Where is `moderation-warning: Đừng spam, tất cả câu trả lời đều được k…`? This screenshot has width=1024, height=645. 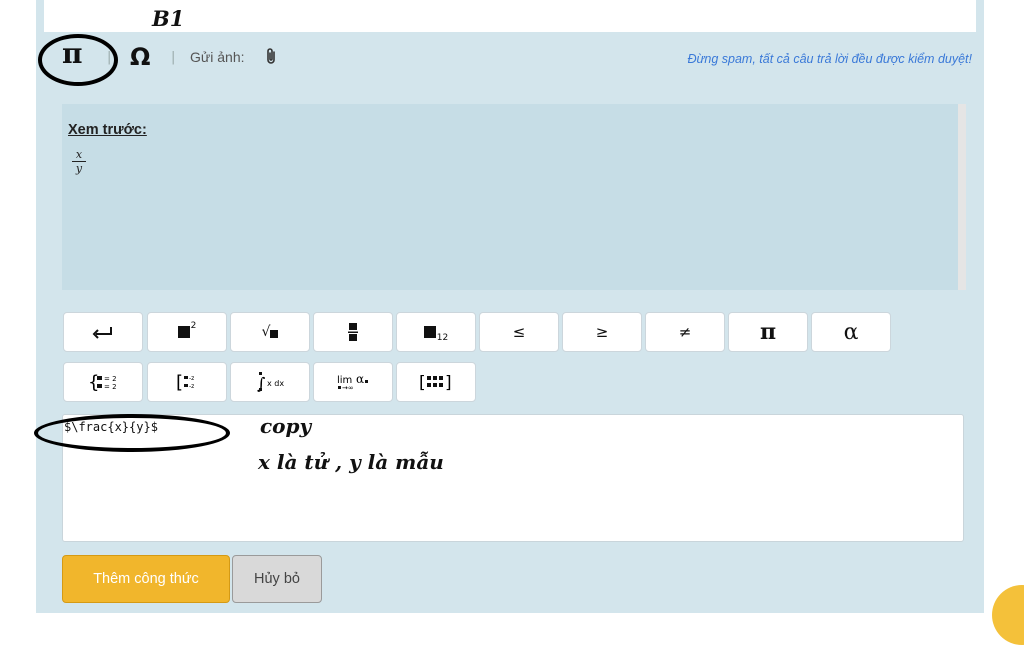
moderation-warning: Đừng spam, tất cả câu trả lời đều được k… is located at coordinates (829, 59).